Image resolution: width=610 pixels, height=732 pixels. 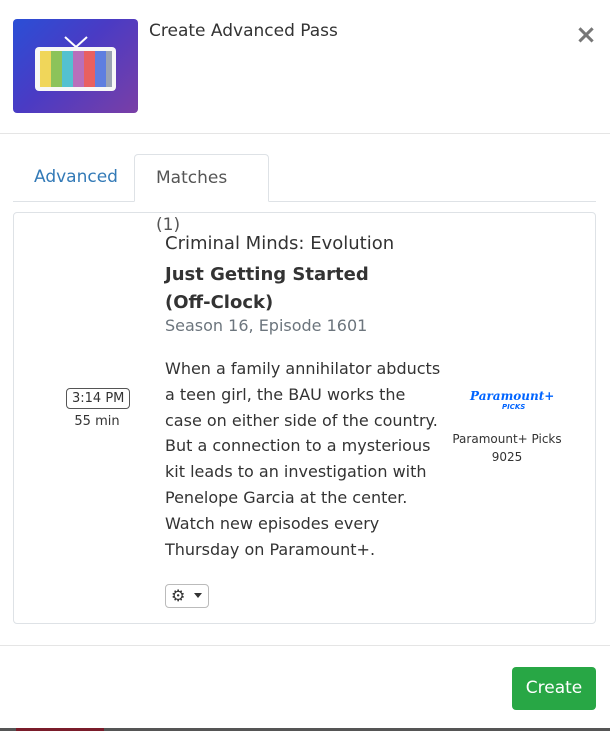 I want to click on channel-logo-subtext: PICKS, so click(x=514, y=407).